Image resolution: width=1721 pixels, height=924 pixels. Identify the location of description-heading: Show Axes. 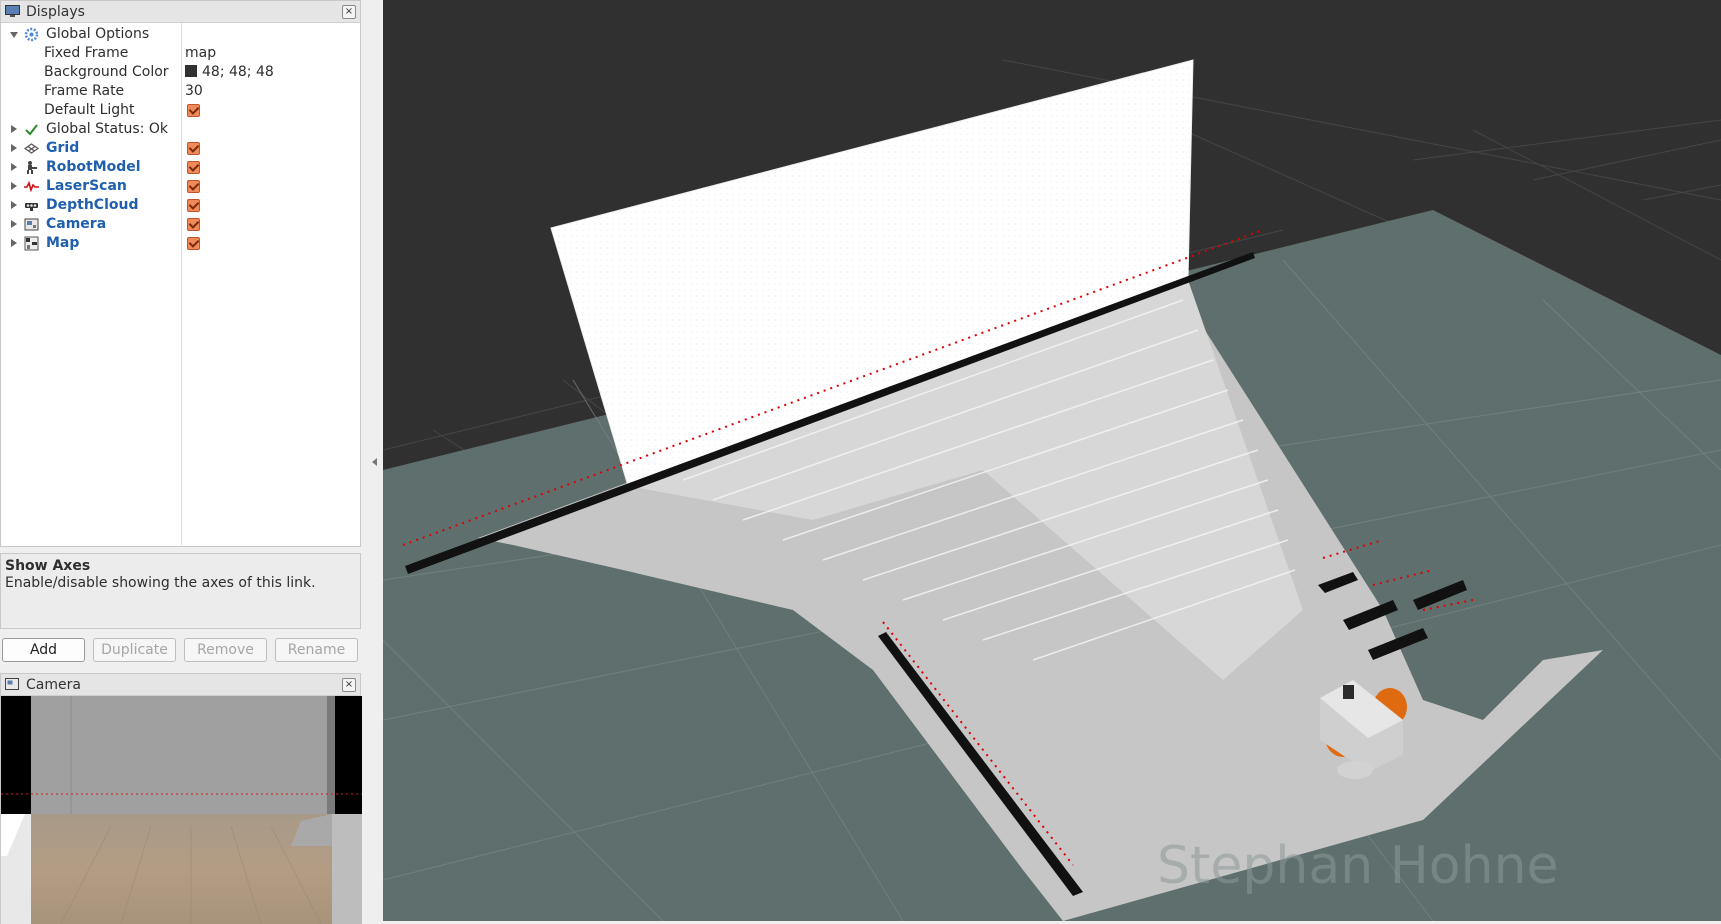
(48, 566).